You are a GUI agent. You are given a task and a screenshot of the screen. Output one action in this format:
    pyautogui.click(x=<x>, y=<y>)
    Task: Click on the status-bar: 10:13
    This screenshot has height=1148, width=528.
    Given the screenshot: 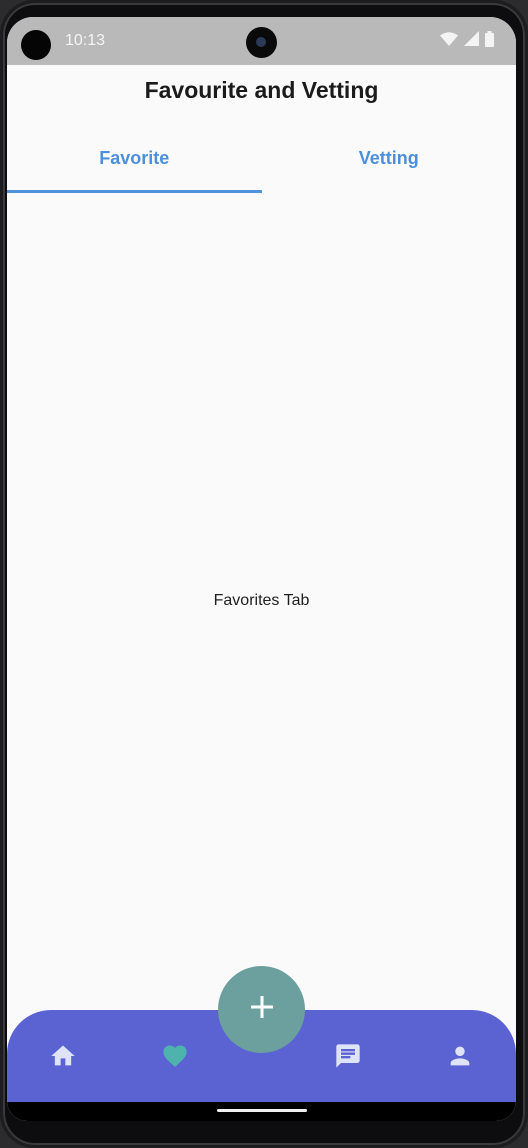 What is the action you would take?
    pyautogui.click(x=261, y=41)
    